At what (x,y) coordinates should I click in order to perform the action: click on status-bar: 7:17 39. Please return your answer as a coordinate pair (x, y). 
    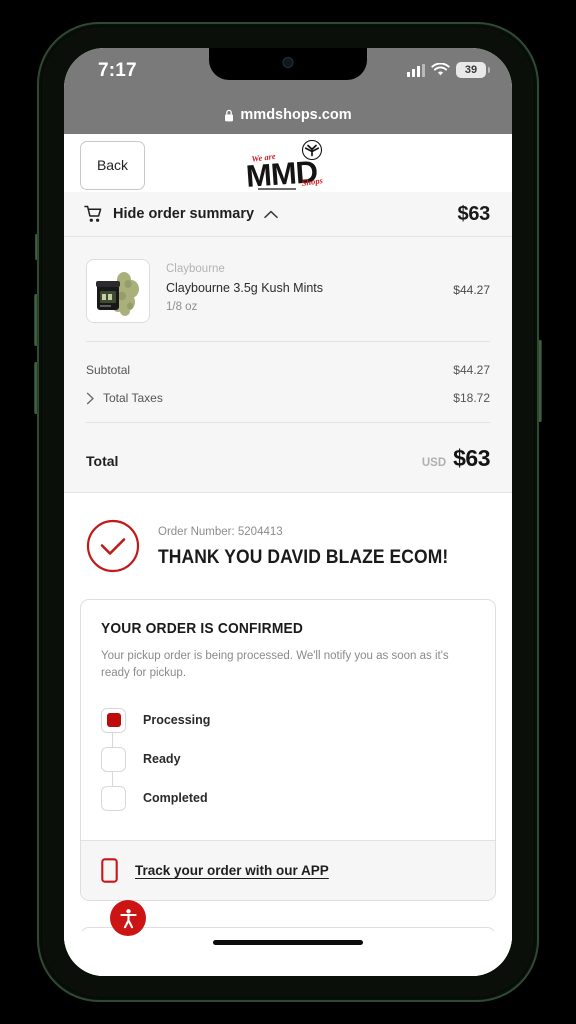
    Looking at the image, I should click on (288, 74).